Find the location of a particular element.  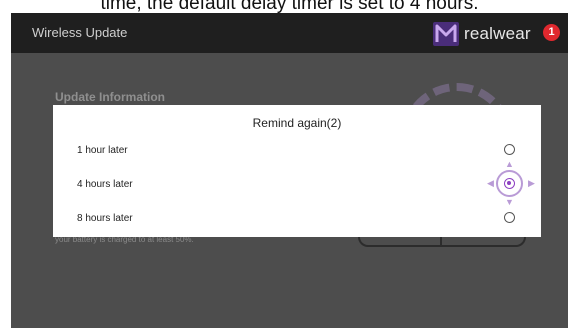

dpad-right-icon: ▶ is located at coordinates (531, 183).